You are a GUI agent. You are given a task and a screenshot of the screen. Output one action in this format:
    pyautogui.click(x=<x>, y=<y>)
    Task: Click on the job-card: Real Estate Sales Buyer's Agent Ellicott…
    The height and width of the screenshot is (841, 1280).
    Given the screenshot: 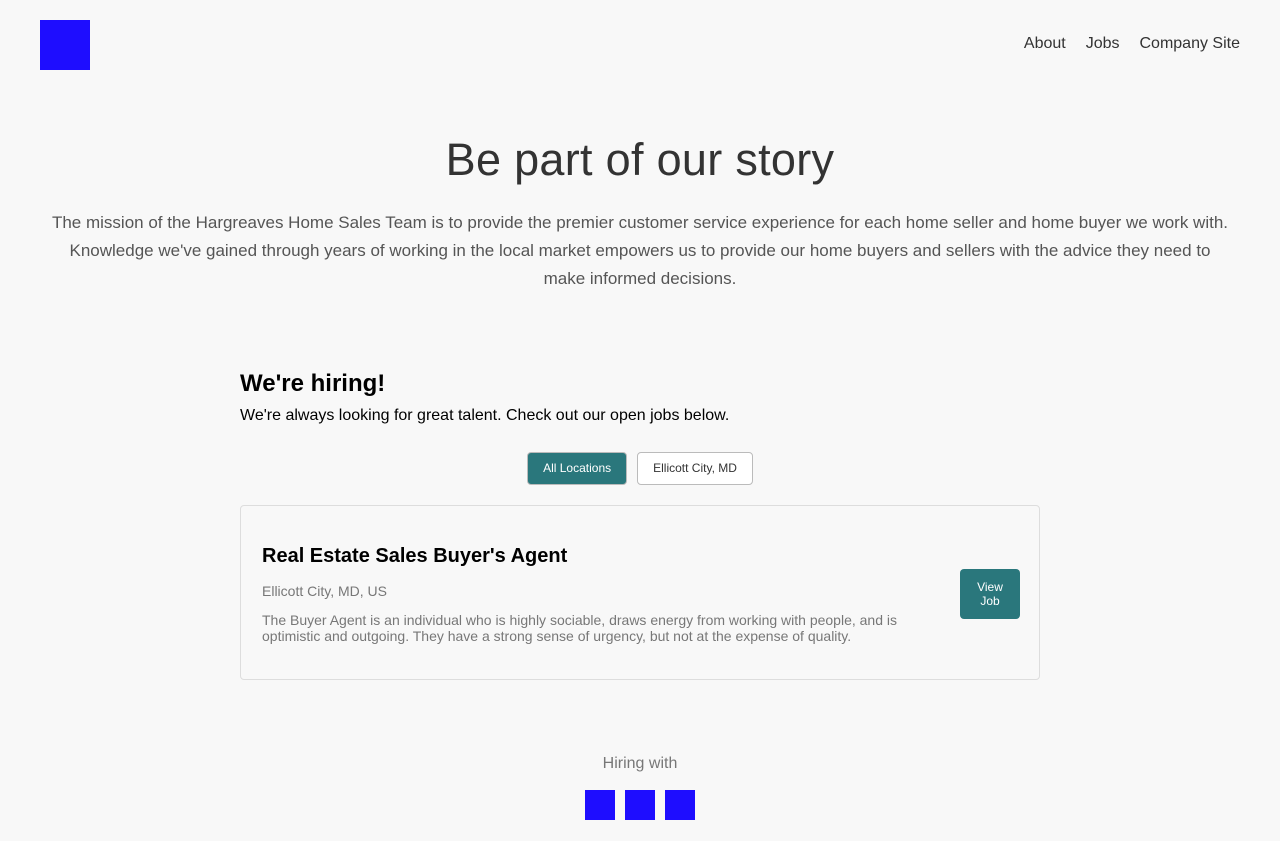 What is the action you would take?
    pyautogui.click(x=640, y=592)
    